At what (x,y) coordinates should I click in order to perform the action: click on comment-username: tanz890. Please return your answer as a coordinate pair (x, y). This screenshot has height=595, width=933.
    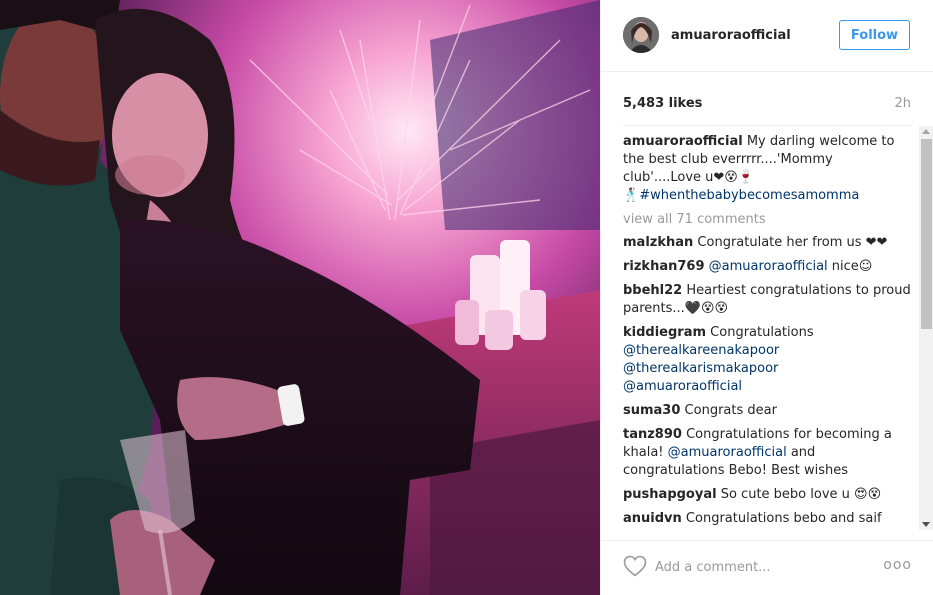
    Looking at the image, I should click on (652, 434).